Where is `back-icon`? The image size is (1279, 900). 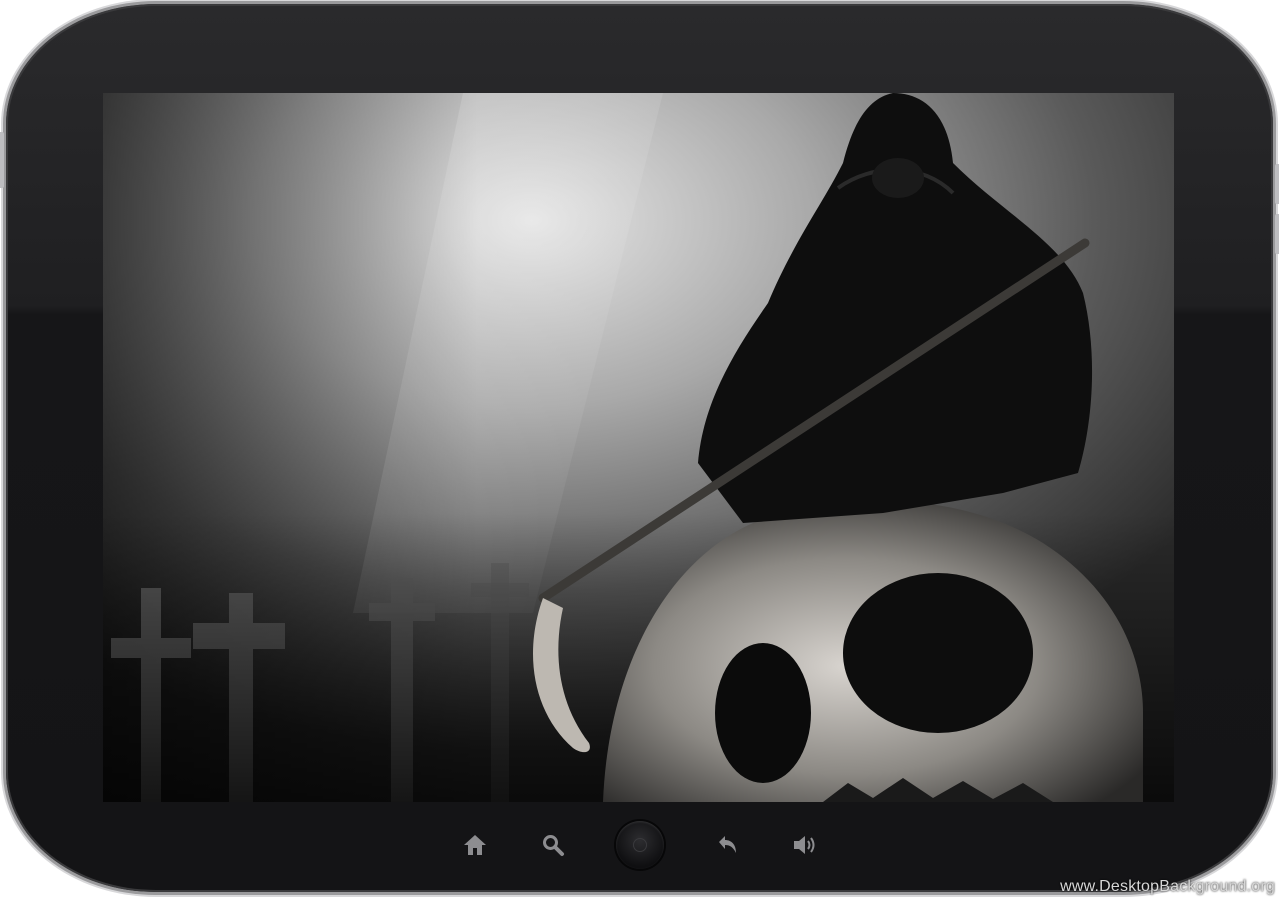
back-icon is located at coordinates (727, 845).